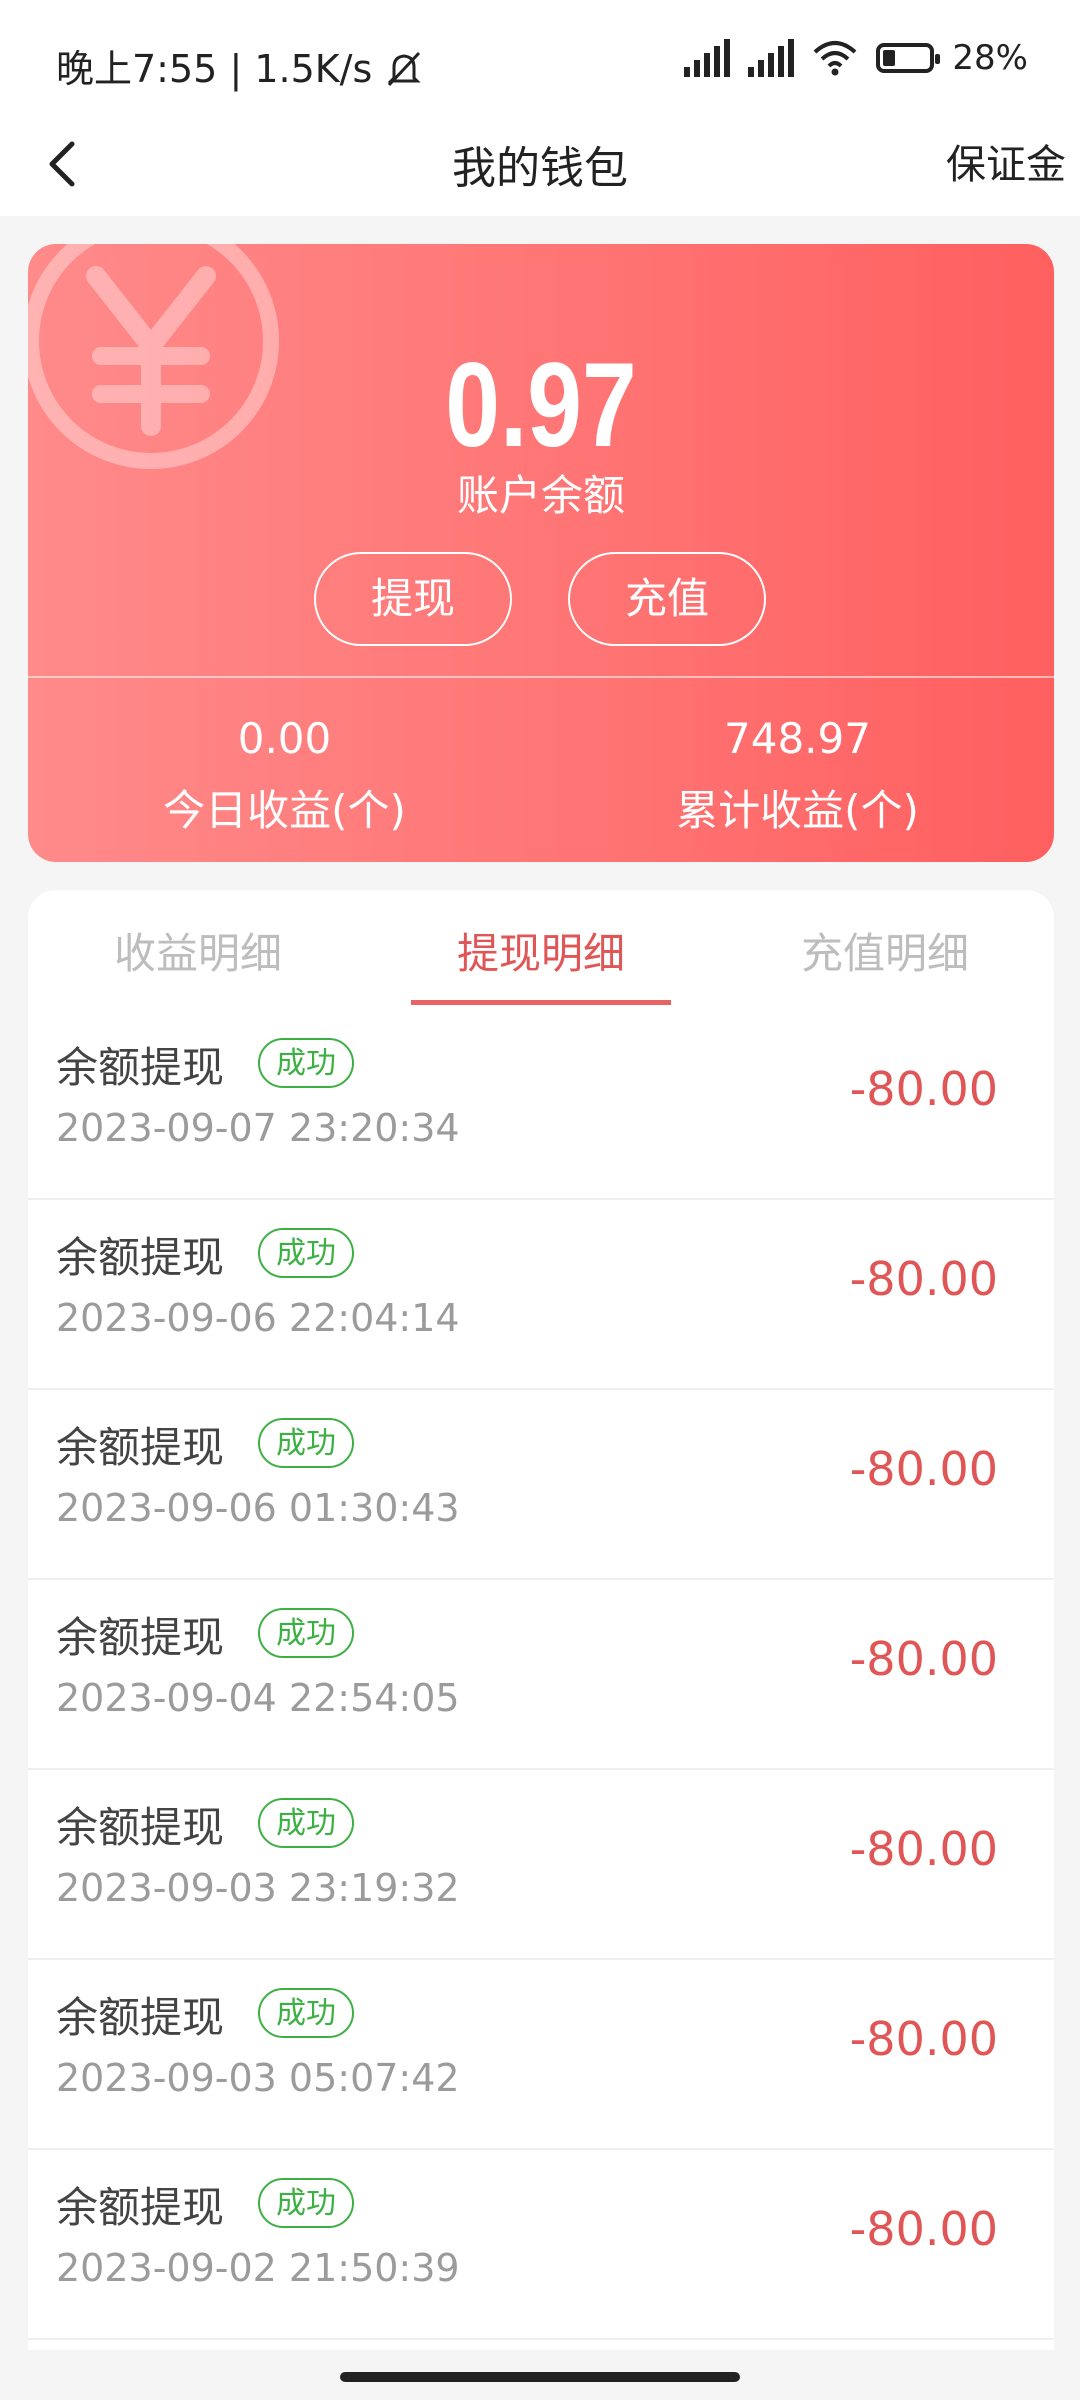 This screenshot has width=1080, height=2400. I want to click on bell-off-icon, so click(404, 69).